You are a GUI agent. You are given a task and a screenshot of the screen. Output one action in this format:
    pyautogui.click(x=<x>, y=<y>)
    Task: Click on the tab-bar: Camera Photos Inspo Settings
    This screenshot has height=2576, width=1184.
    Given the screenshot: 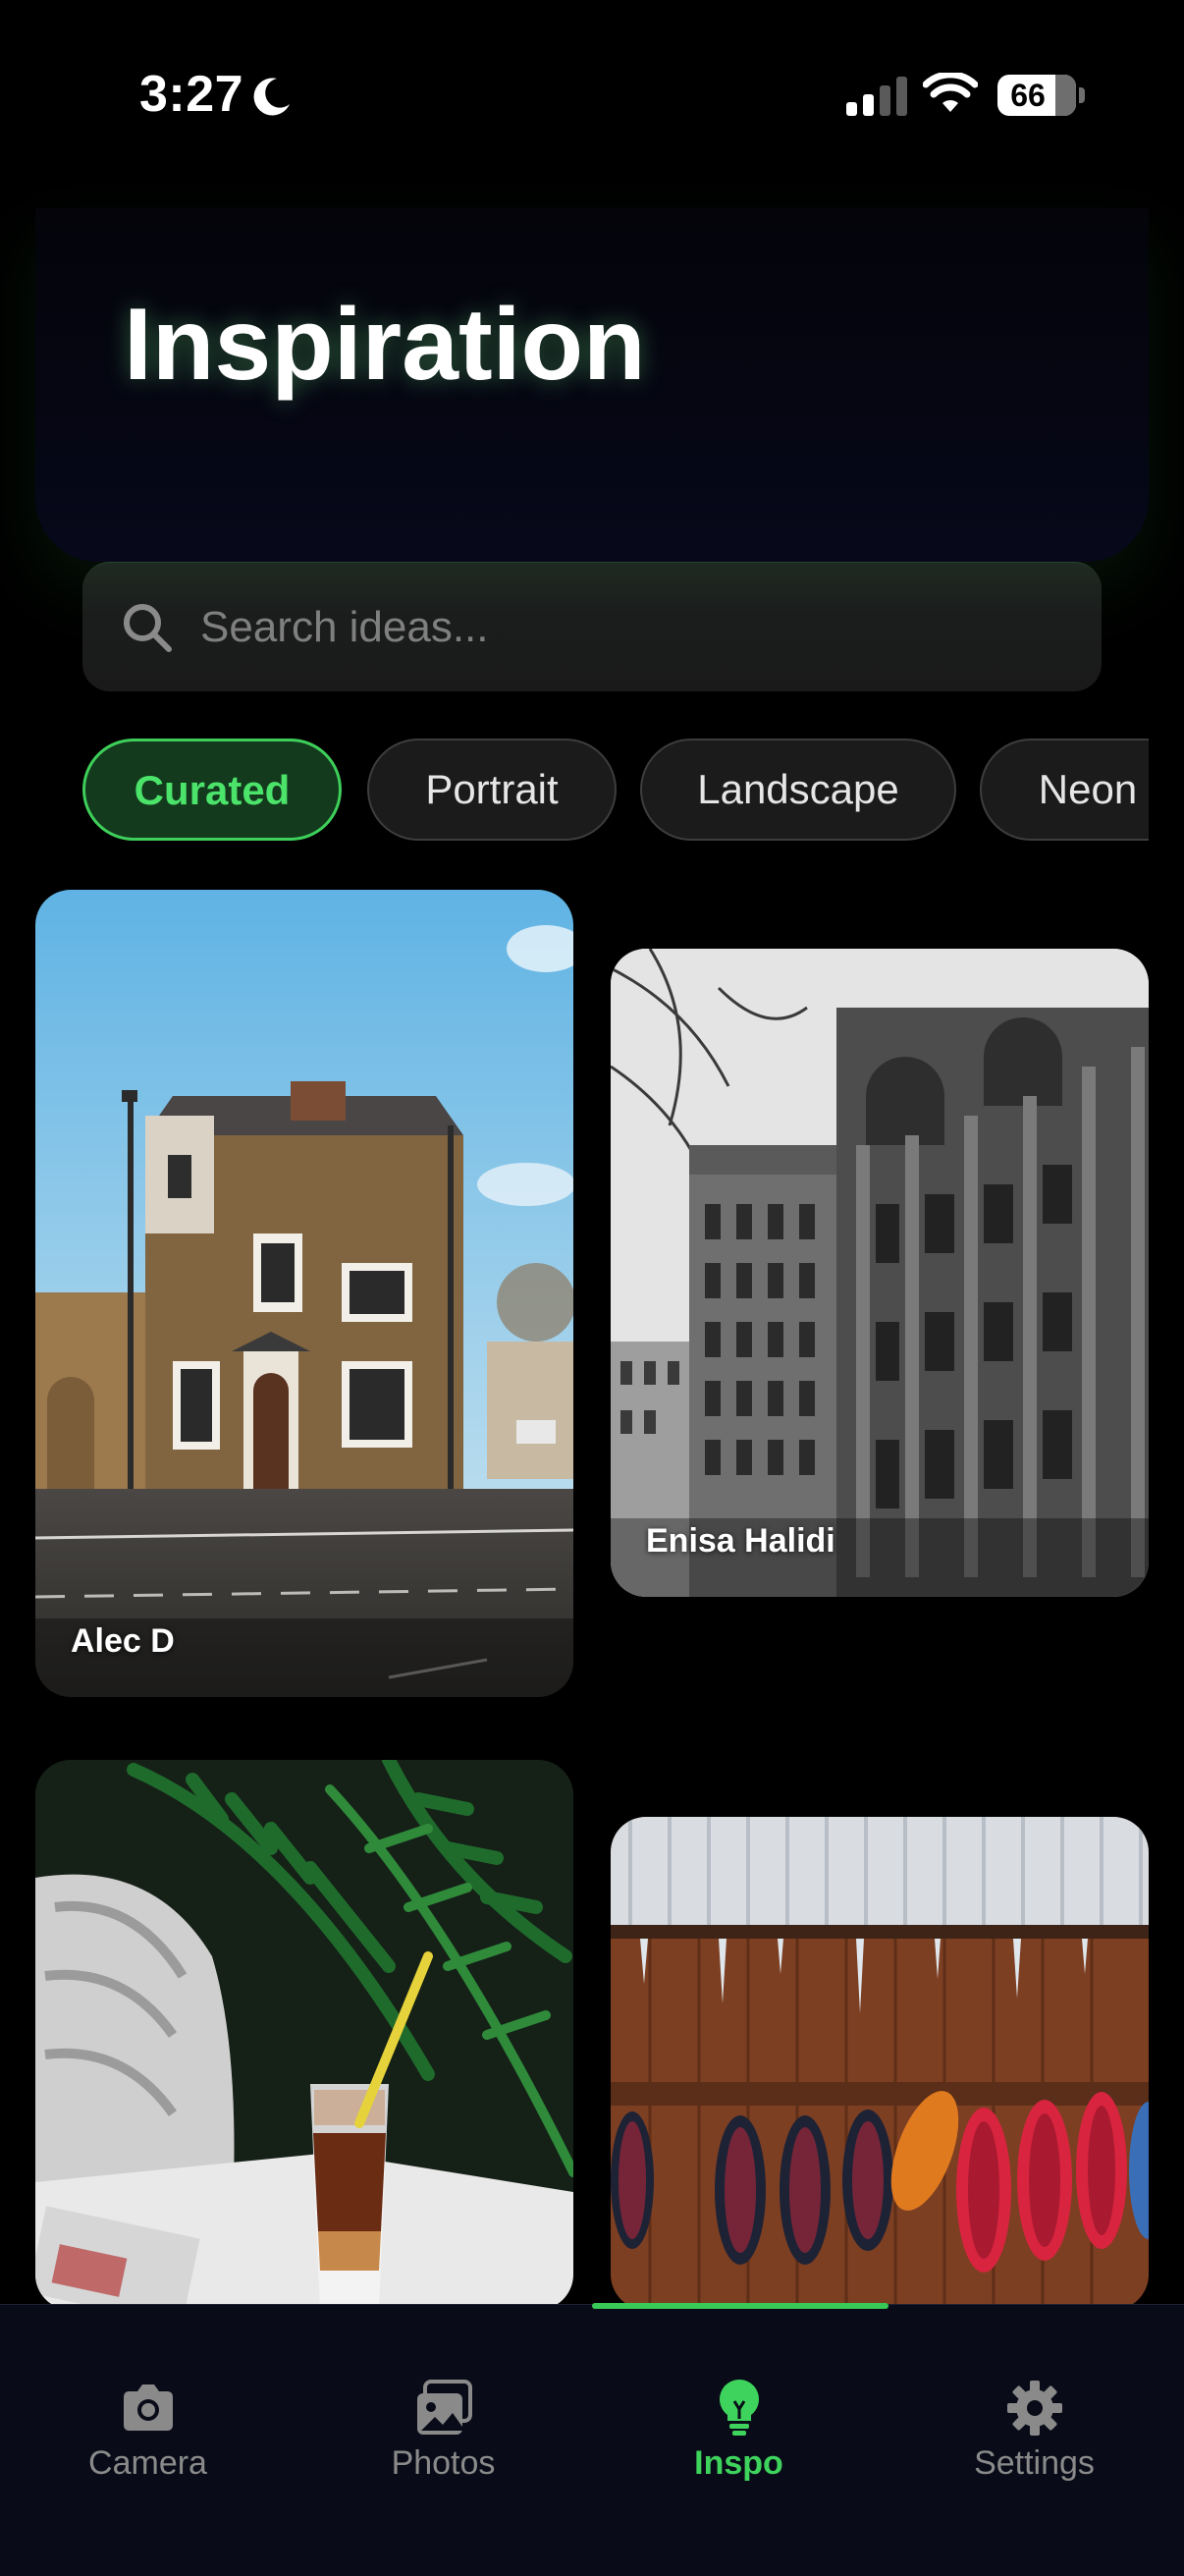 What is the action you would take?
    pyautogui.click(x=592, y=2440)
    